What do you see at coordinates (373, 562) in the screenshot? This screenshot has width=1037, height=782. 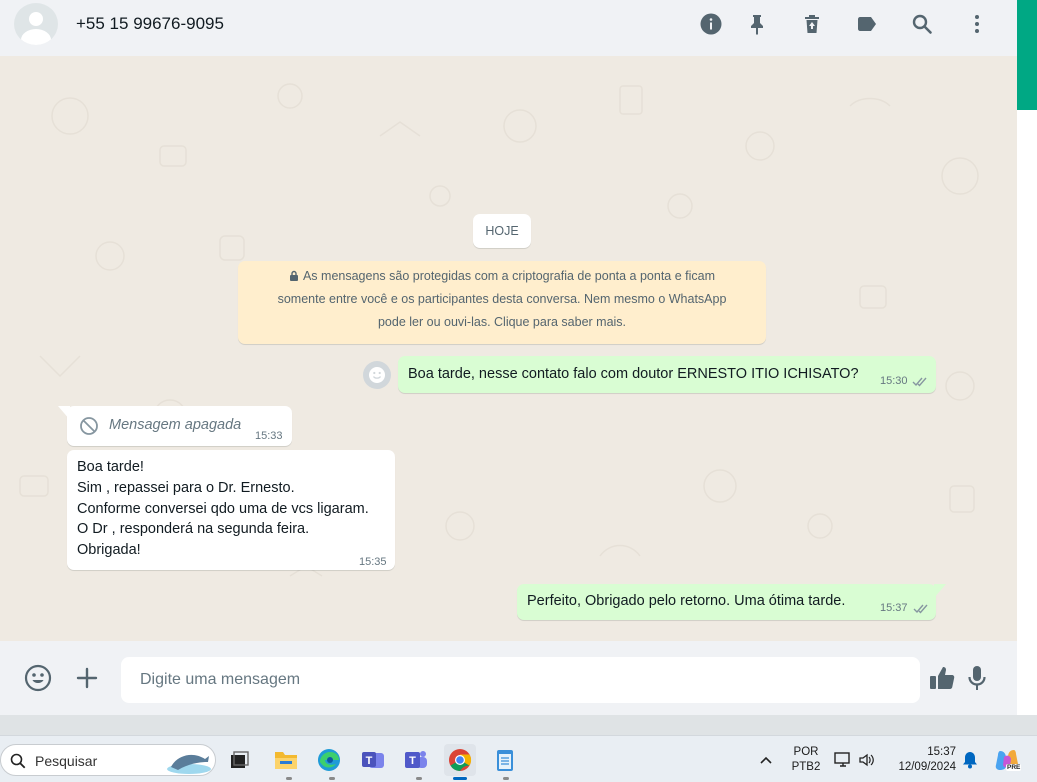 I see `message-time: 15:35` at bounding box center [373, 562].